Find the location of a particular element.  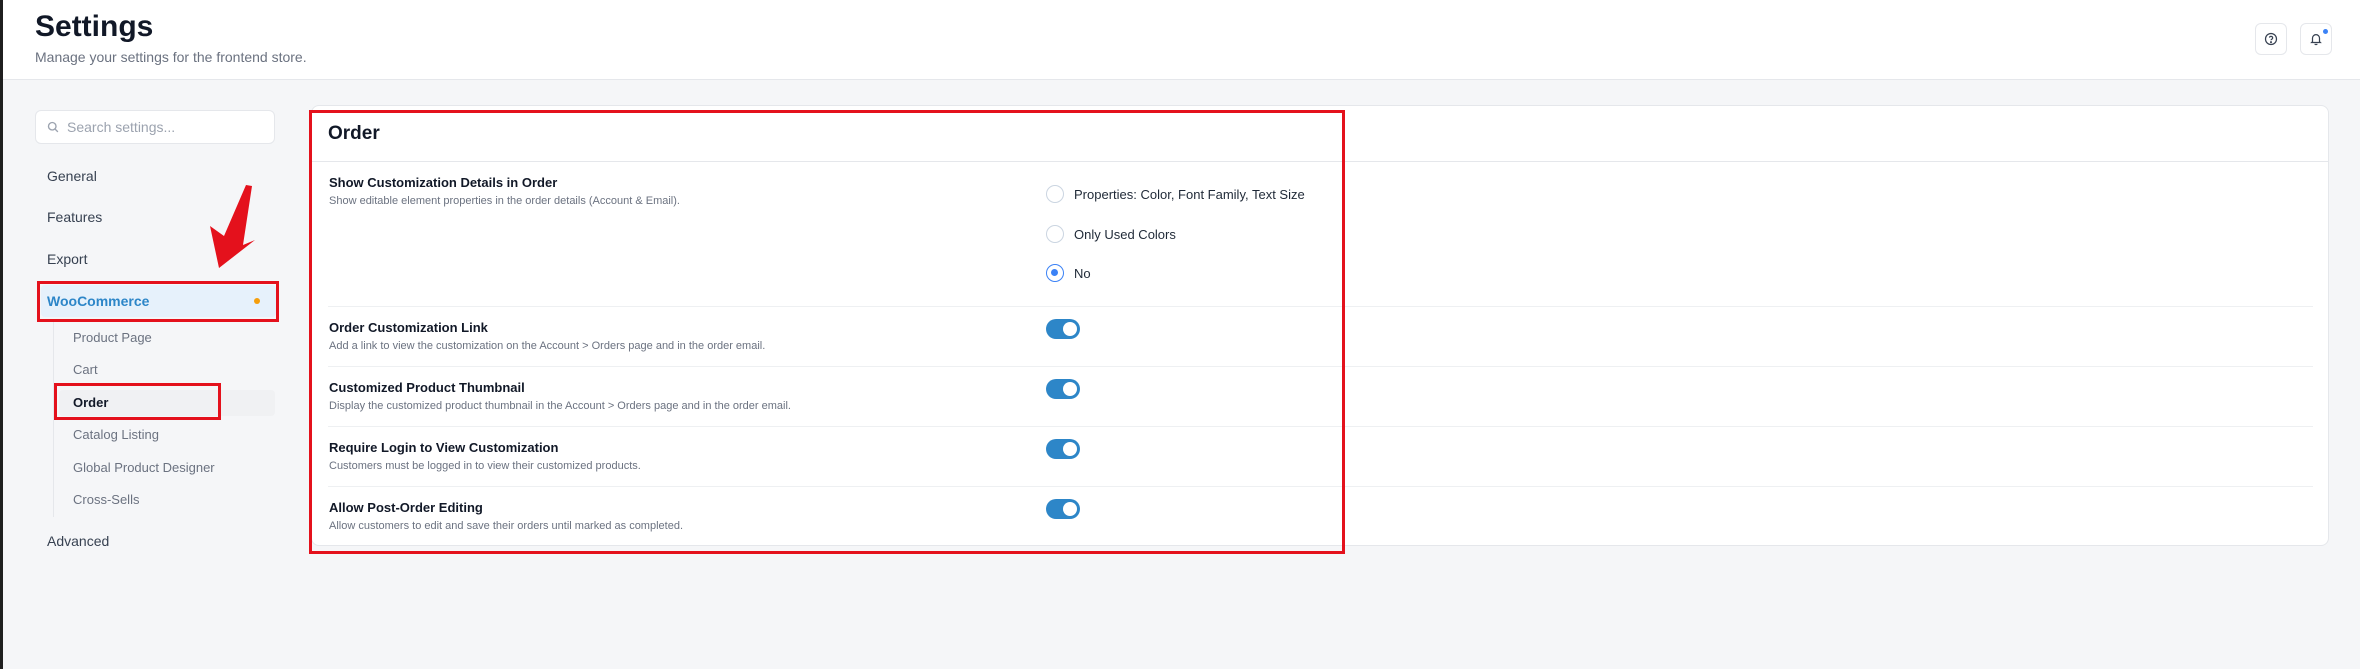

sidebar-subitem-global-product-designer: Global Product Designer is located at coordinates (144, 467).